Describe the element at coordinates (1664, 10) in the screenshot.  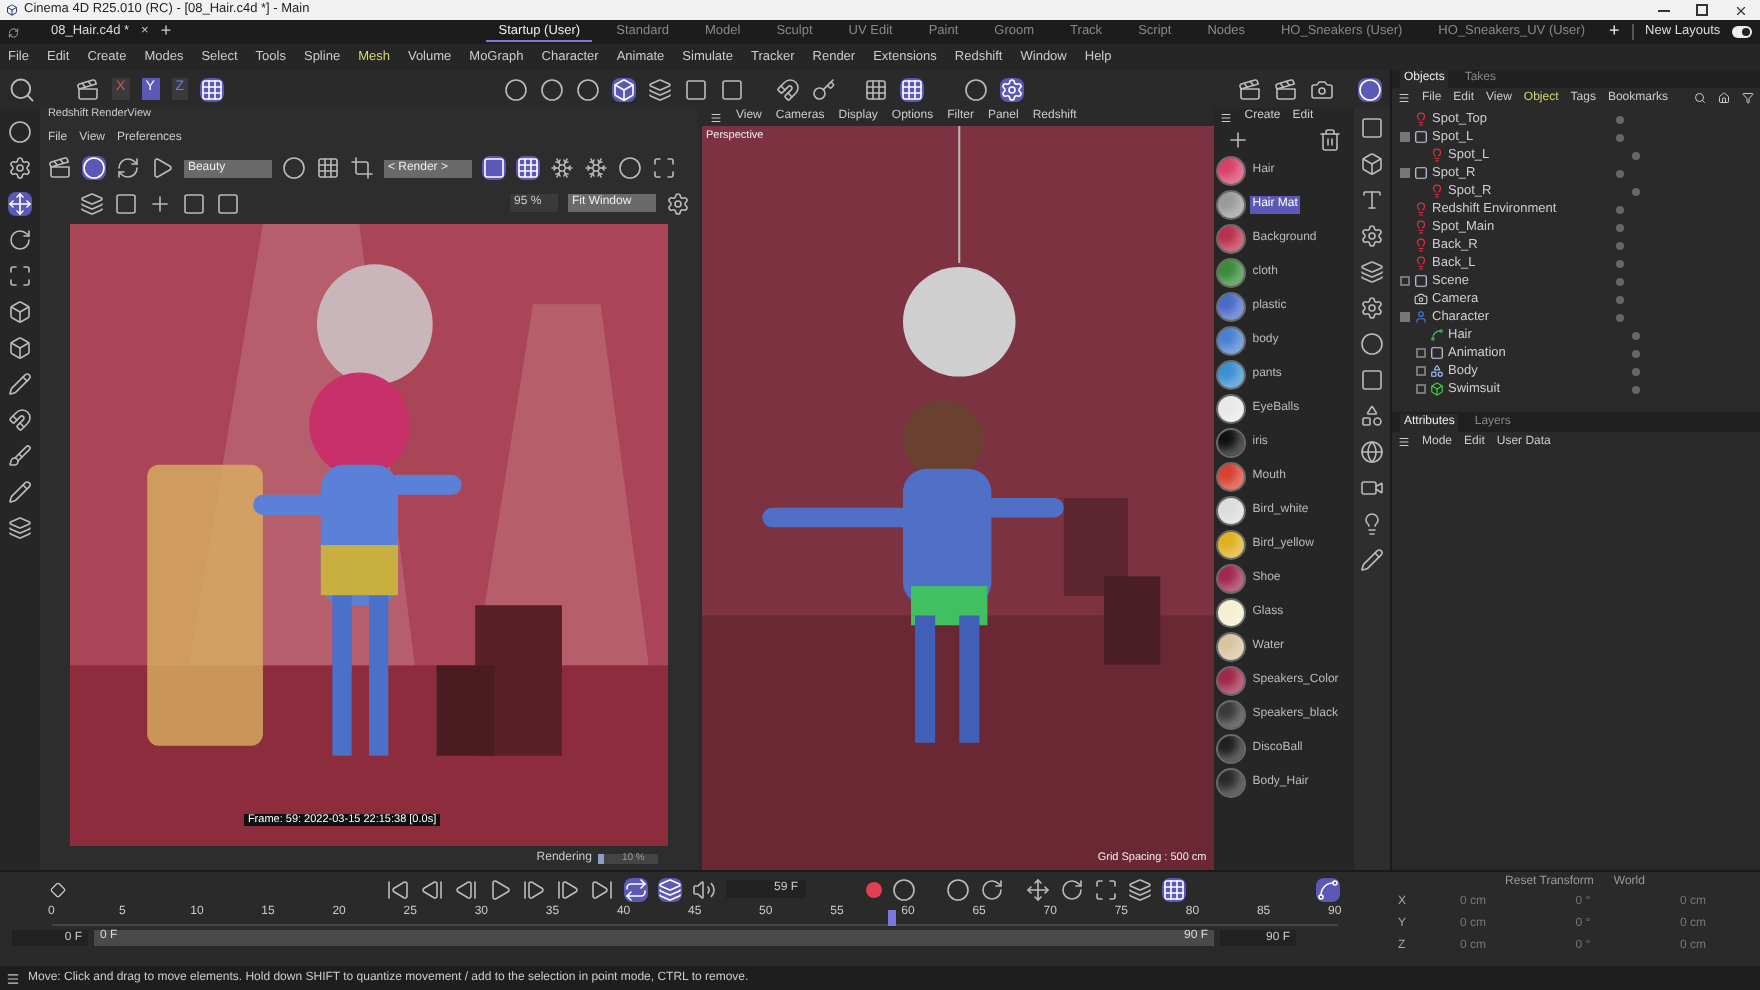
I see `minimize-icon` at that location.